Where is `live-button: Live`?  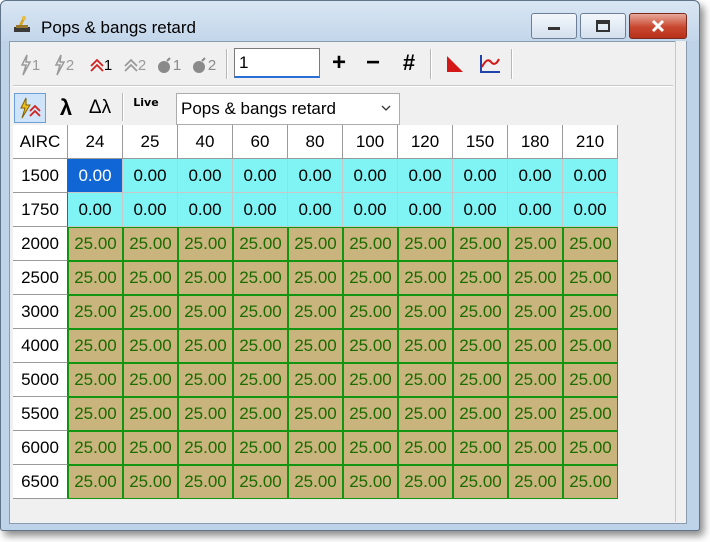
live-button: Live is located at coordinates (146, 102).